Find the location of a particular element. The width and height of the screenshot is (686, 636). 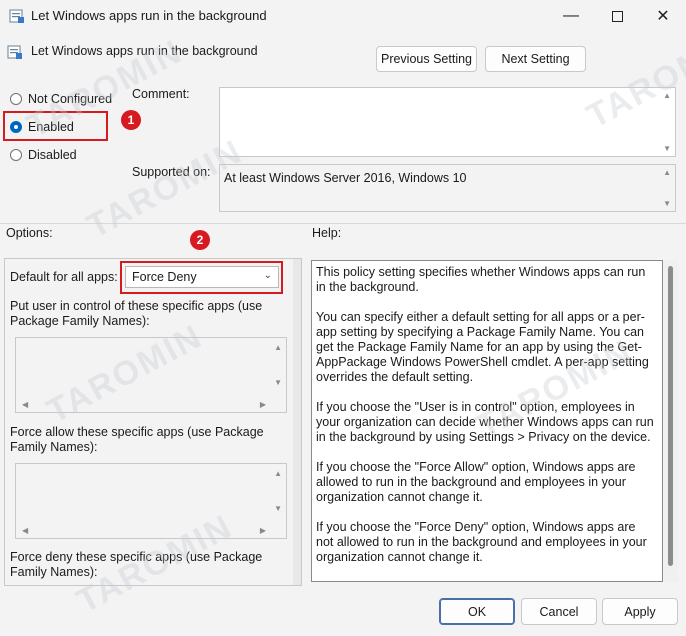

minimize-button: — is located at coordinates (571, 16).